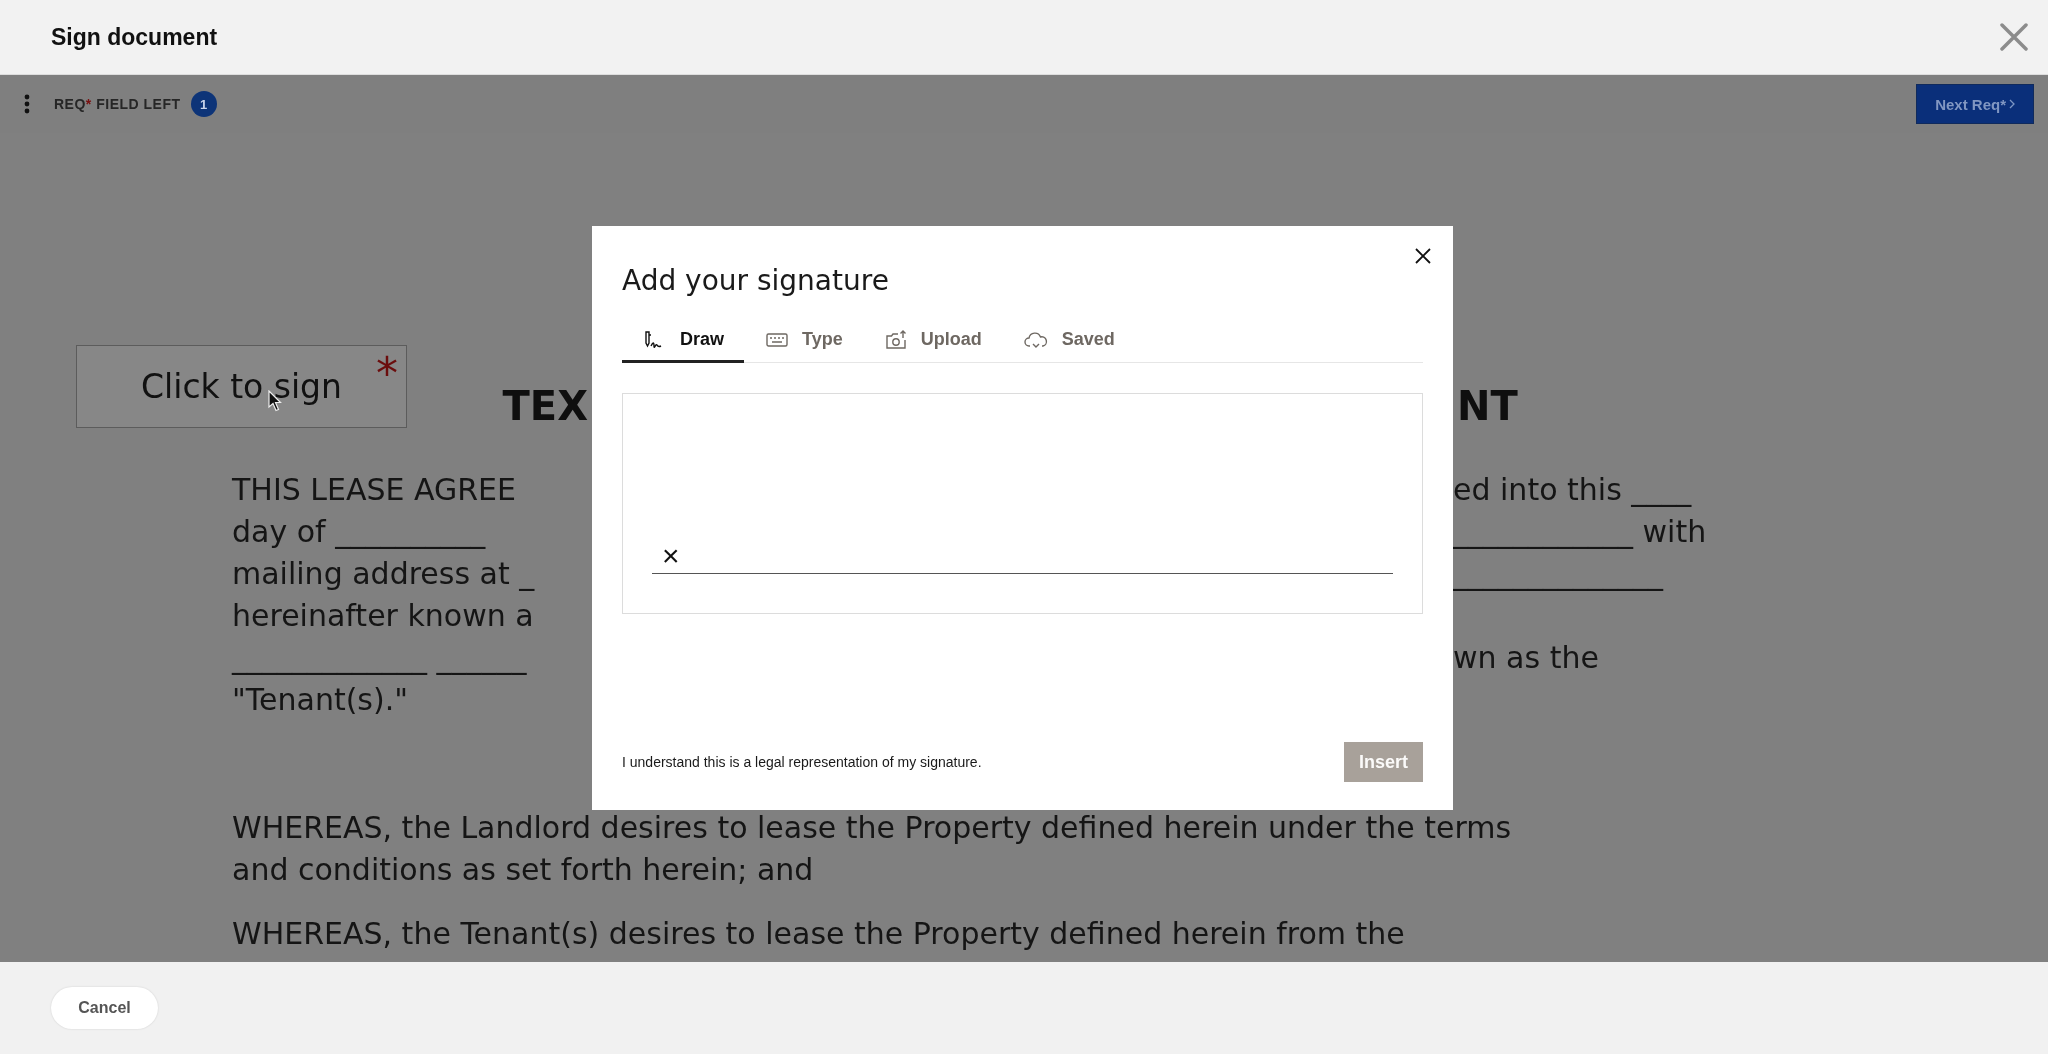  Describe the element at coordinates (1068, 341) in the screenshot. I see `tab: Saved` at that location.